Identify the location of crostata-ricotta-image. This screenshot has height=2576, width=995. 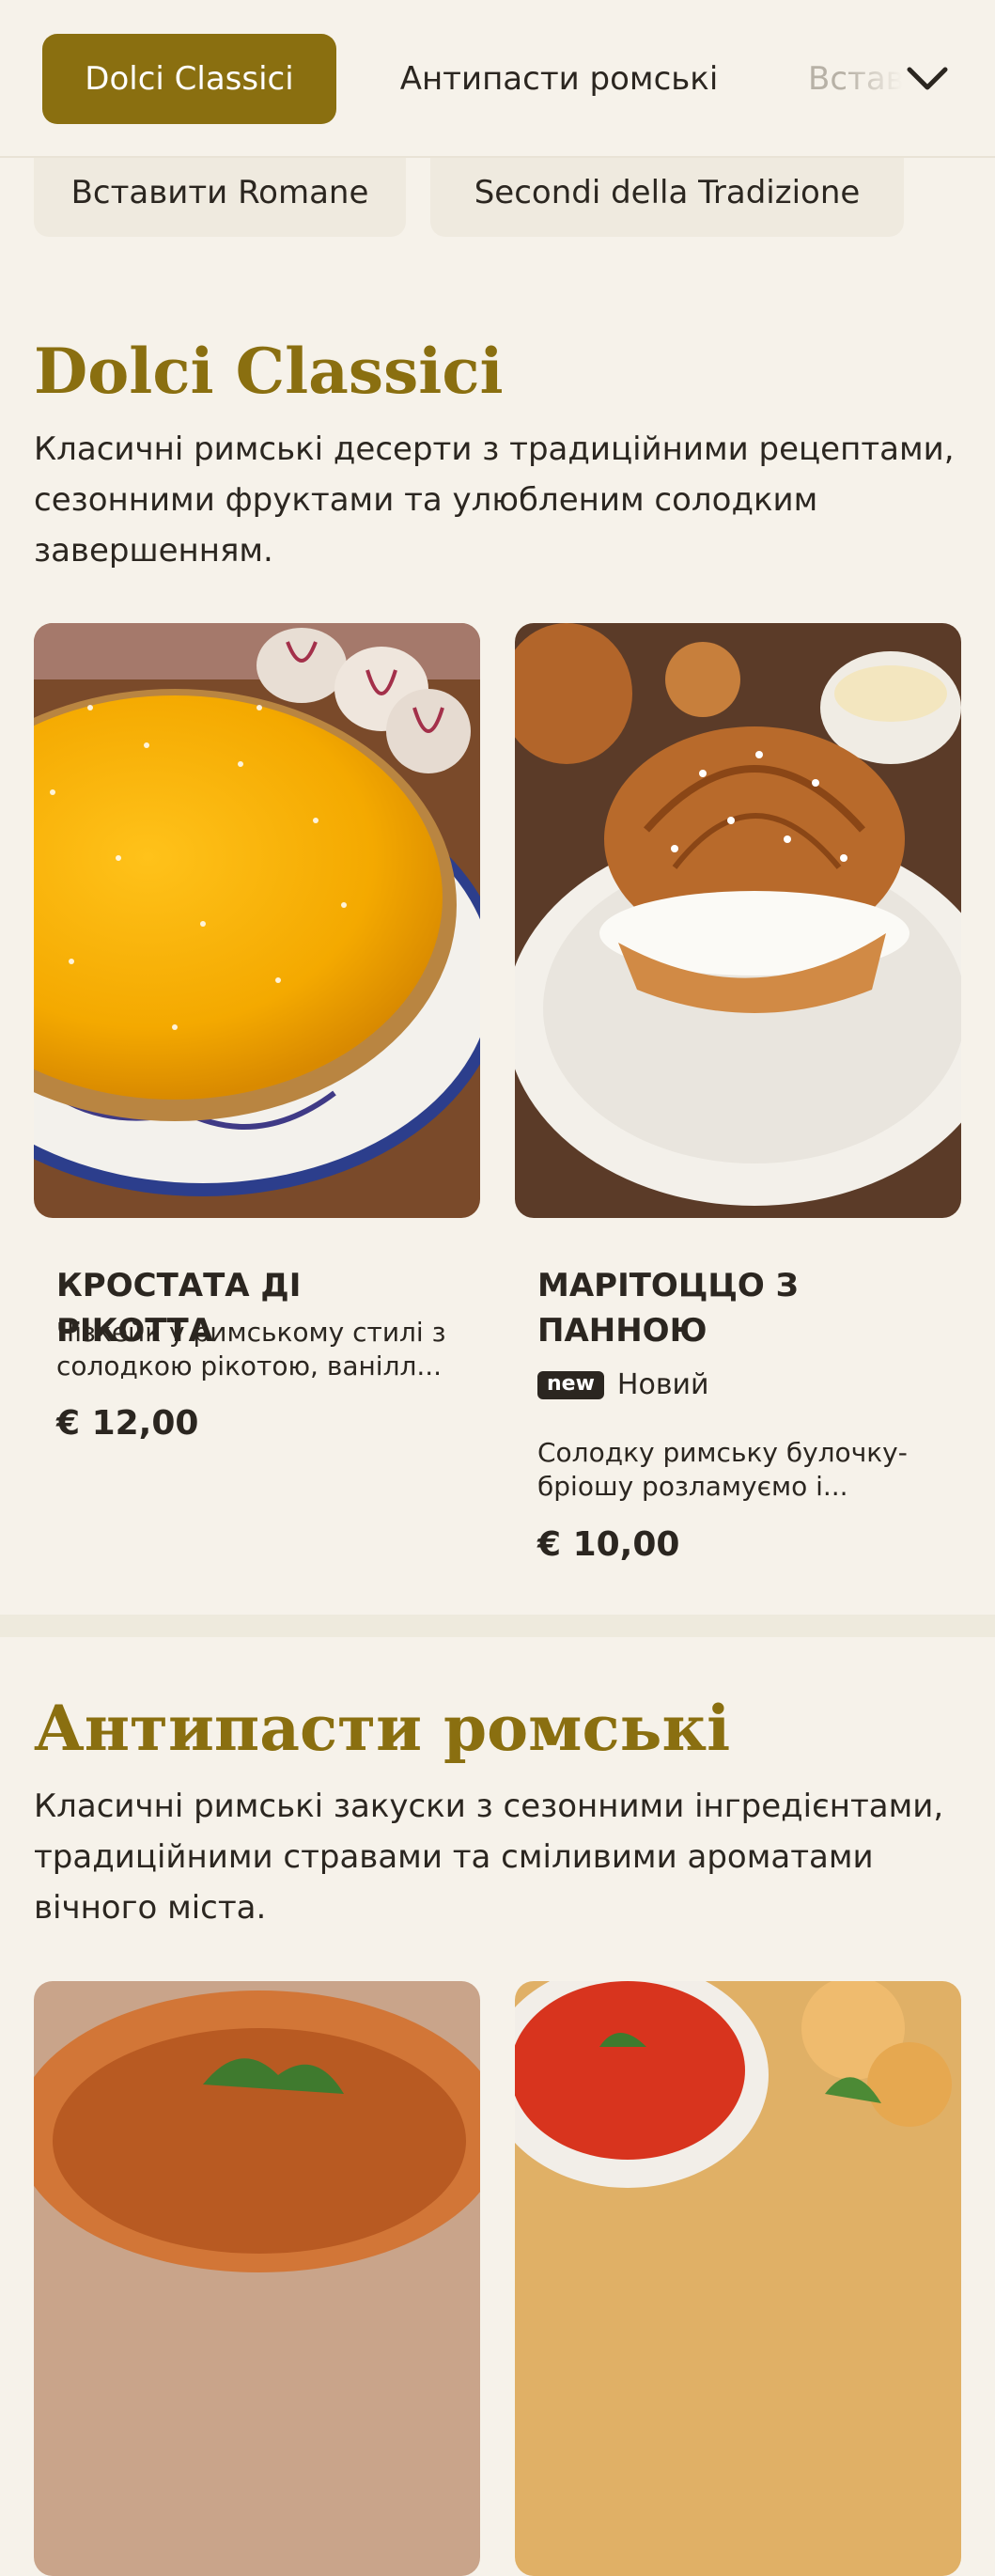
(257, 920).